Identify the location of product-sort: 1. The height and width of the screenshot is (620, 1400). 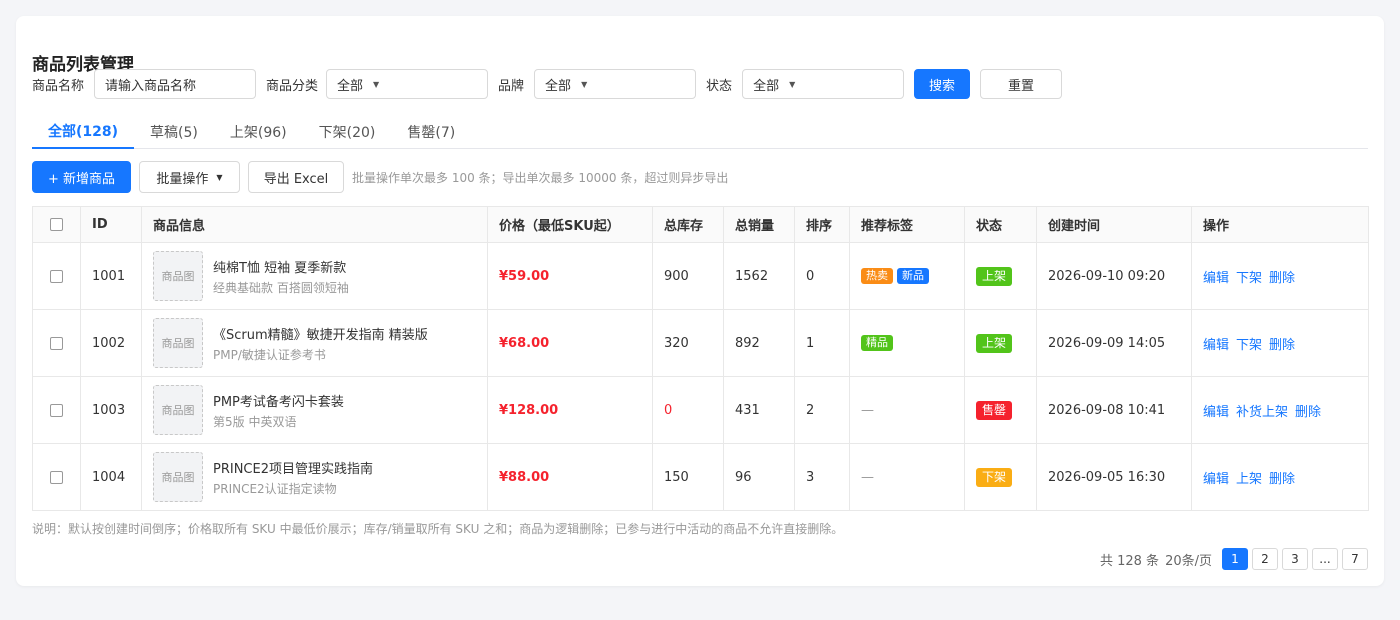
(810, 343).